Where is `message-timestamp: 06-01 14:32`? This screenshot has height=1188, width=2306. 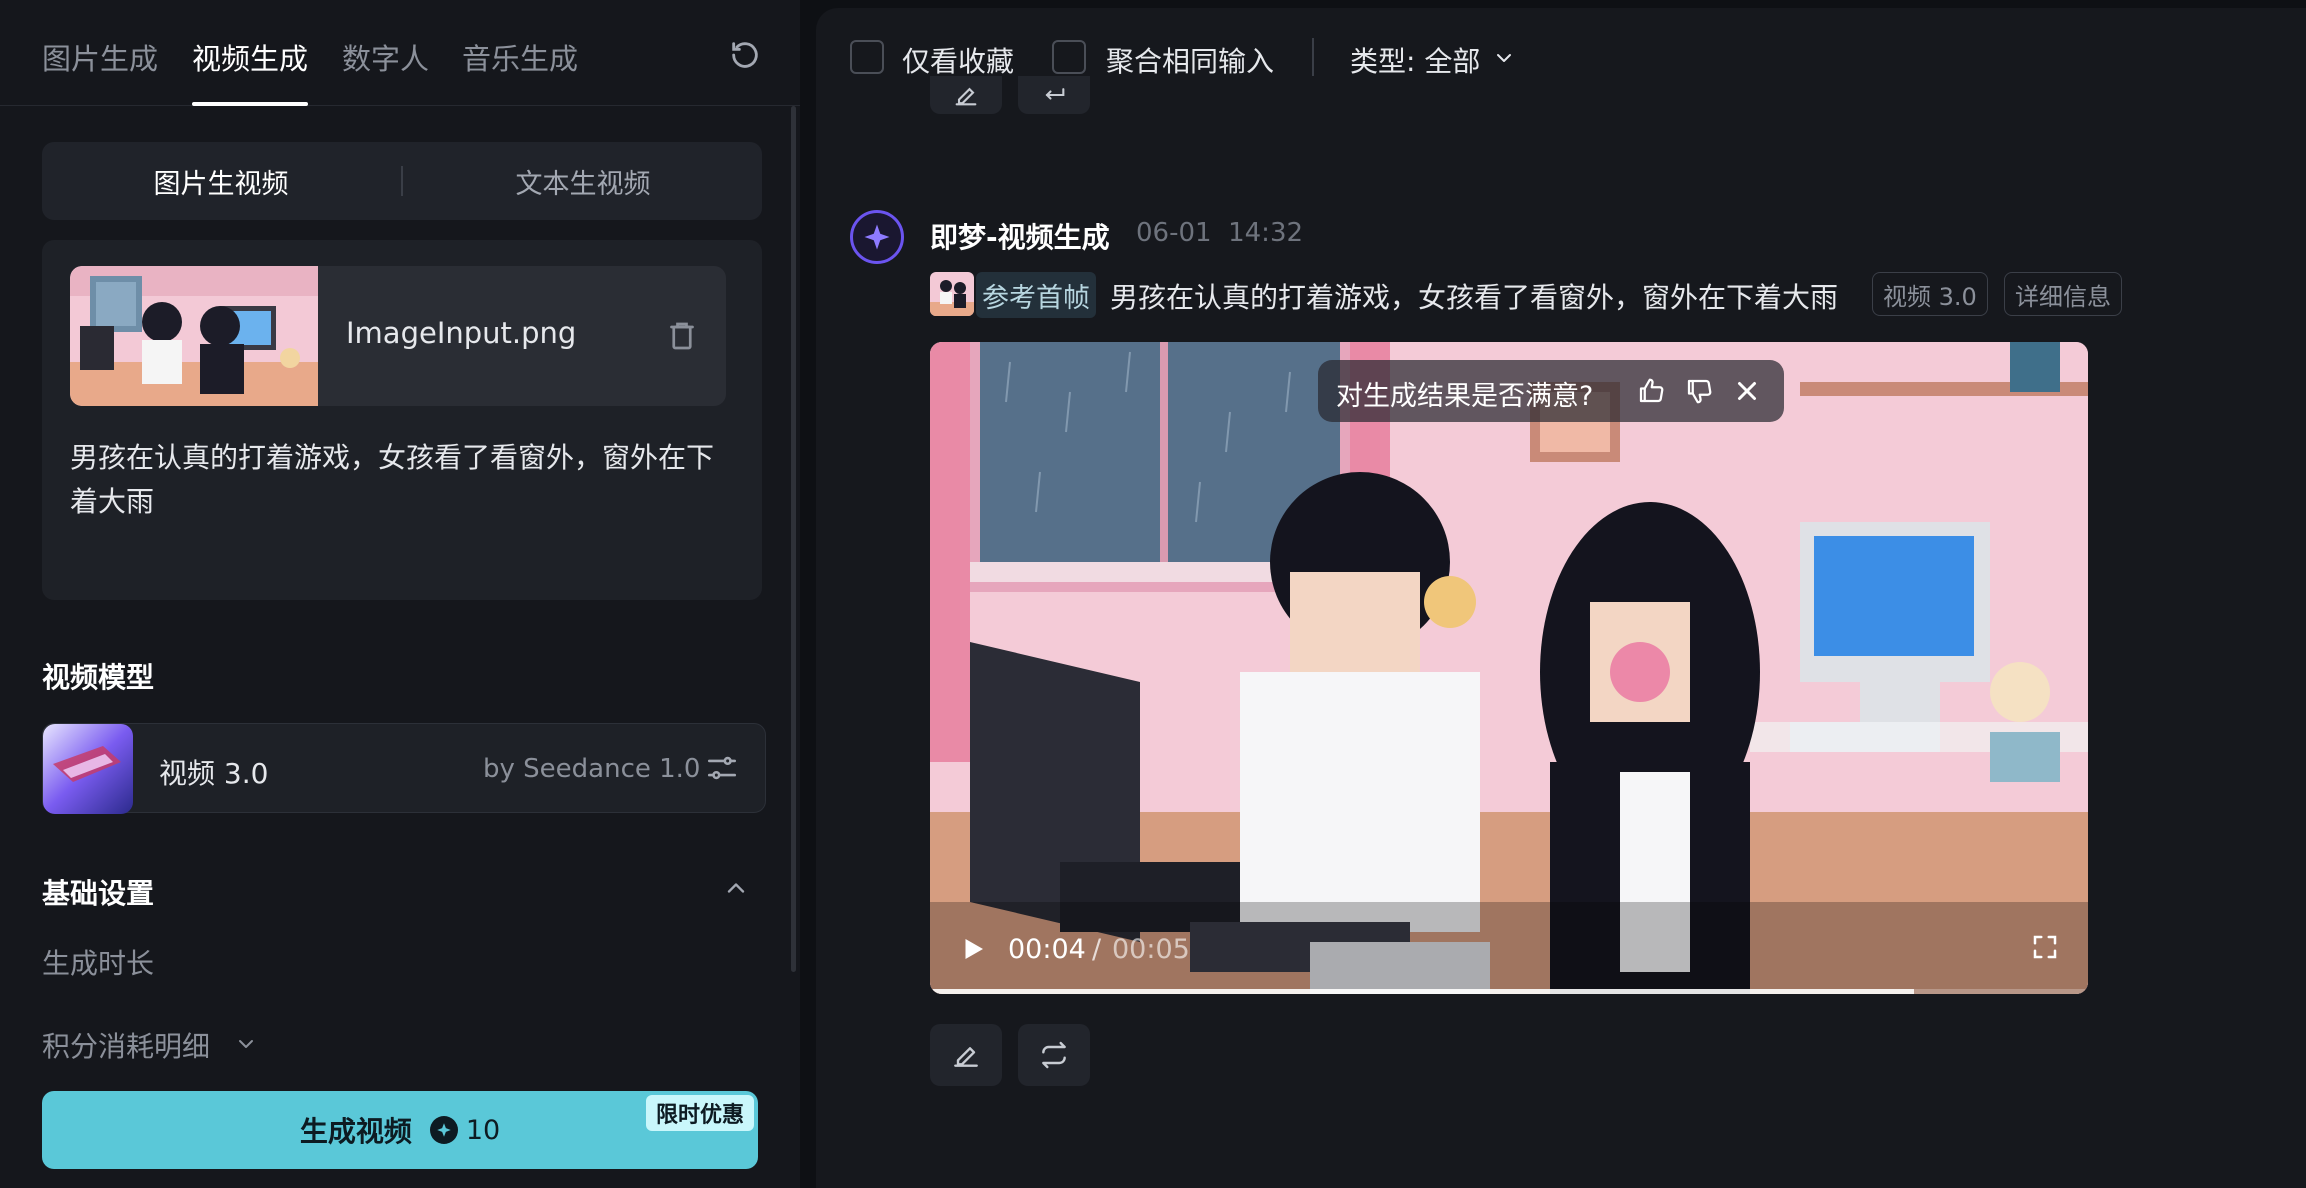
message-timestamp: 06-01 14:32 is located at coordinates (1219, 233).